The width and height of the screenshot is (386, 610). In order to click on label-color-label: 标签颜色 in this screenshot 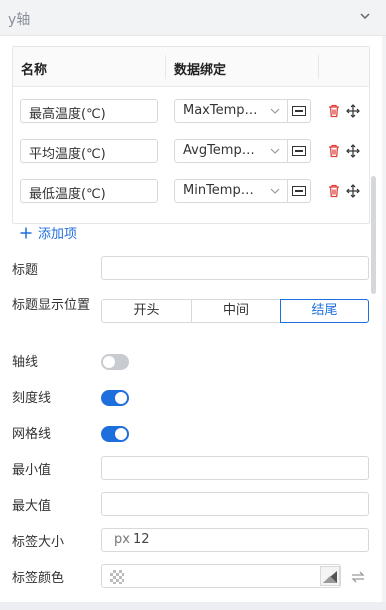, I will do `click(38, 578)`.